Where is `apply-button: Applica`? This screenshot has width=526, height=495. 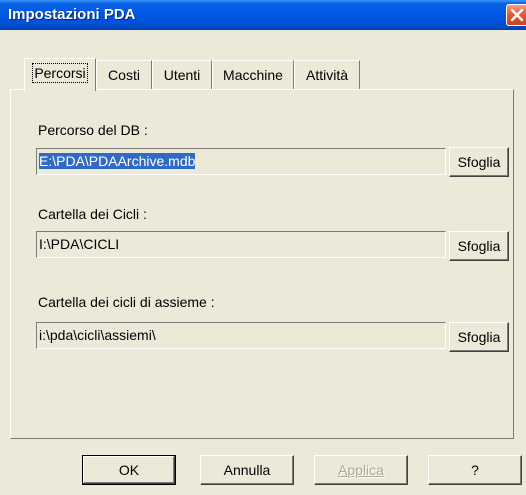
apply-button: Applica is located at coordinates (361, 470).